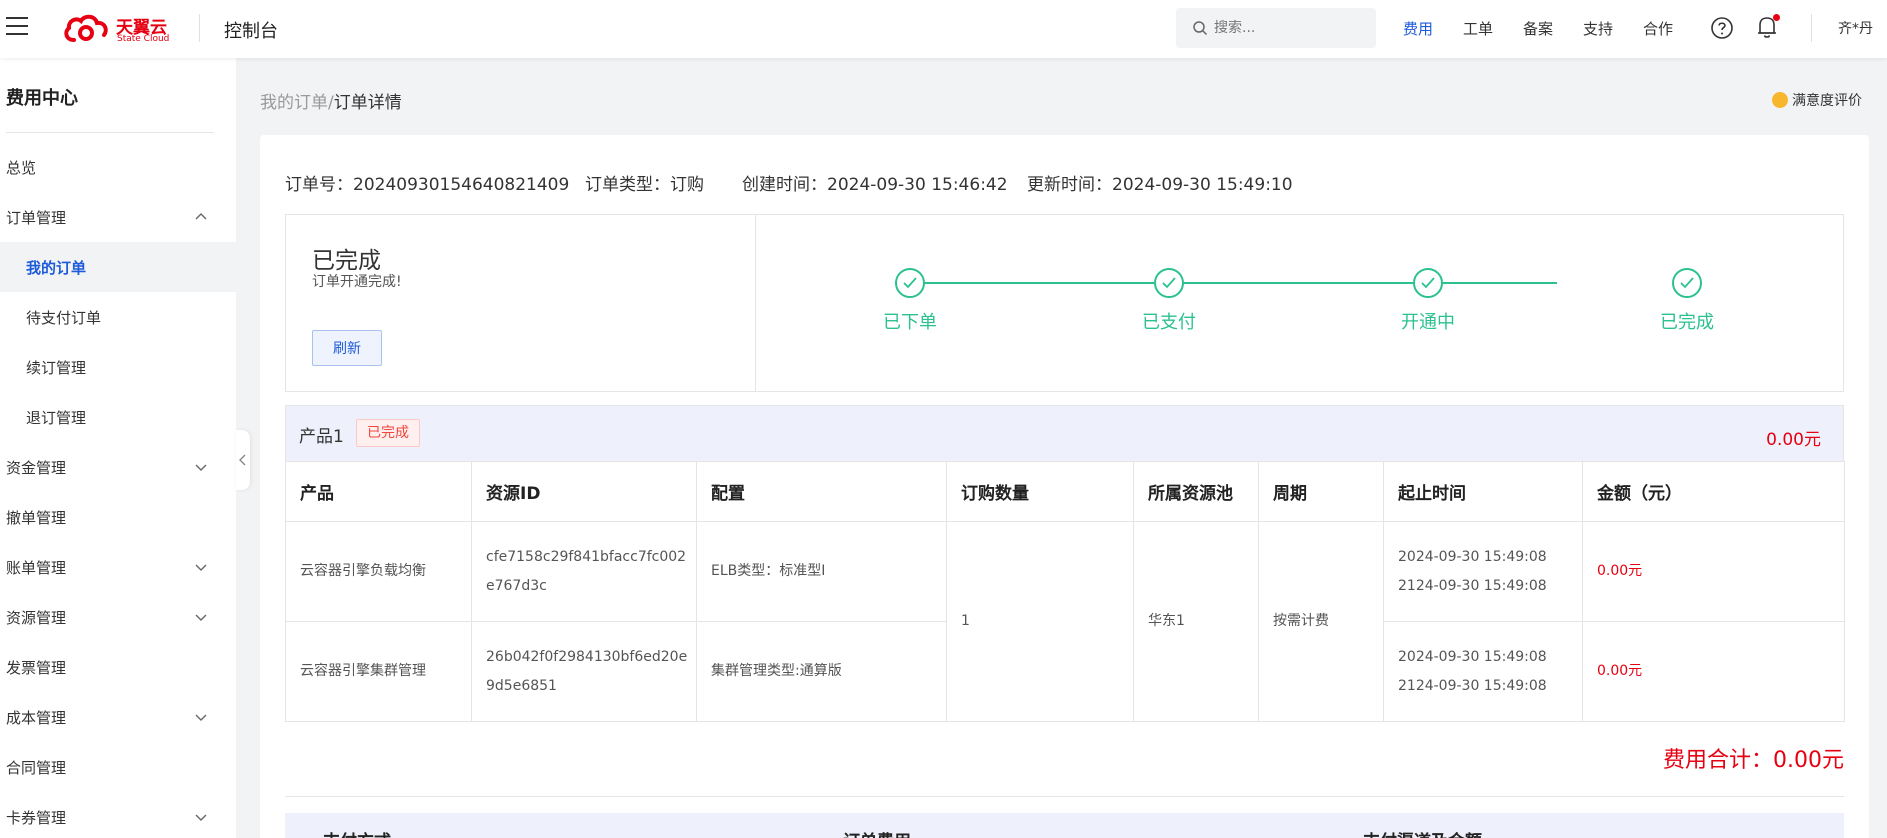  What do you see at coordinates (118, 367) in the screenshot?
I see `sidebar-item-renewal: 续订管理` at bounding box center [118, 367].